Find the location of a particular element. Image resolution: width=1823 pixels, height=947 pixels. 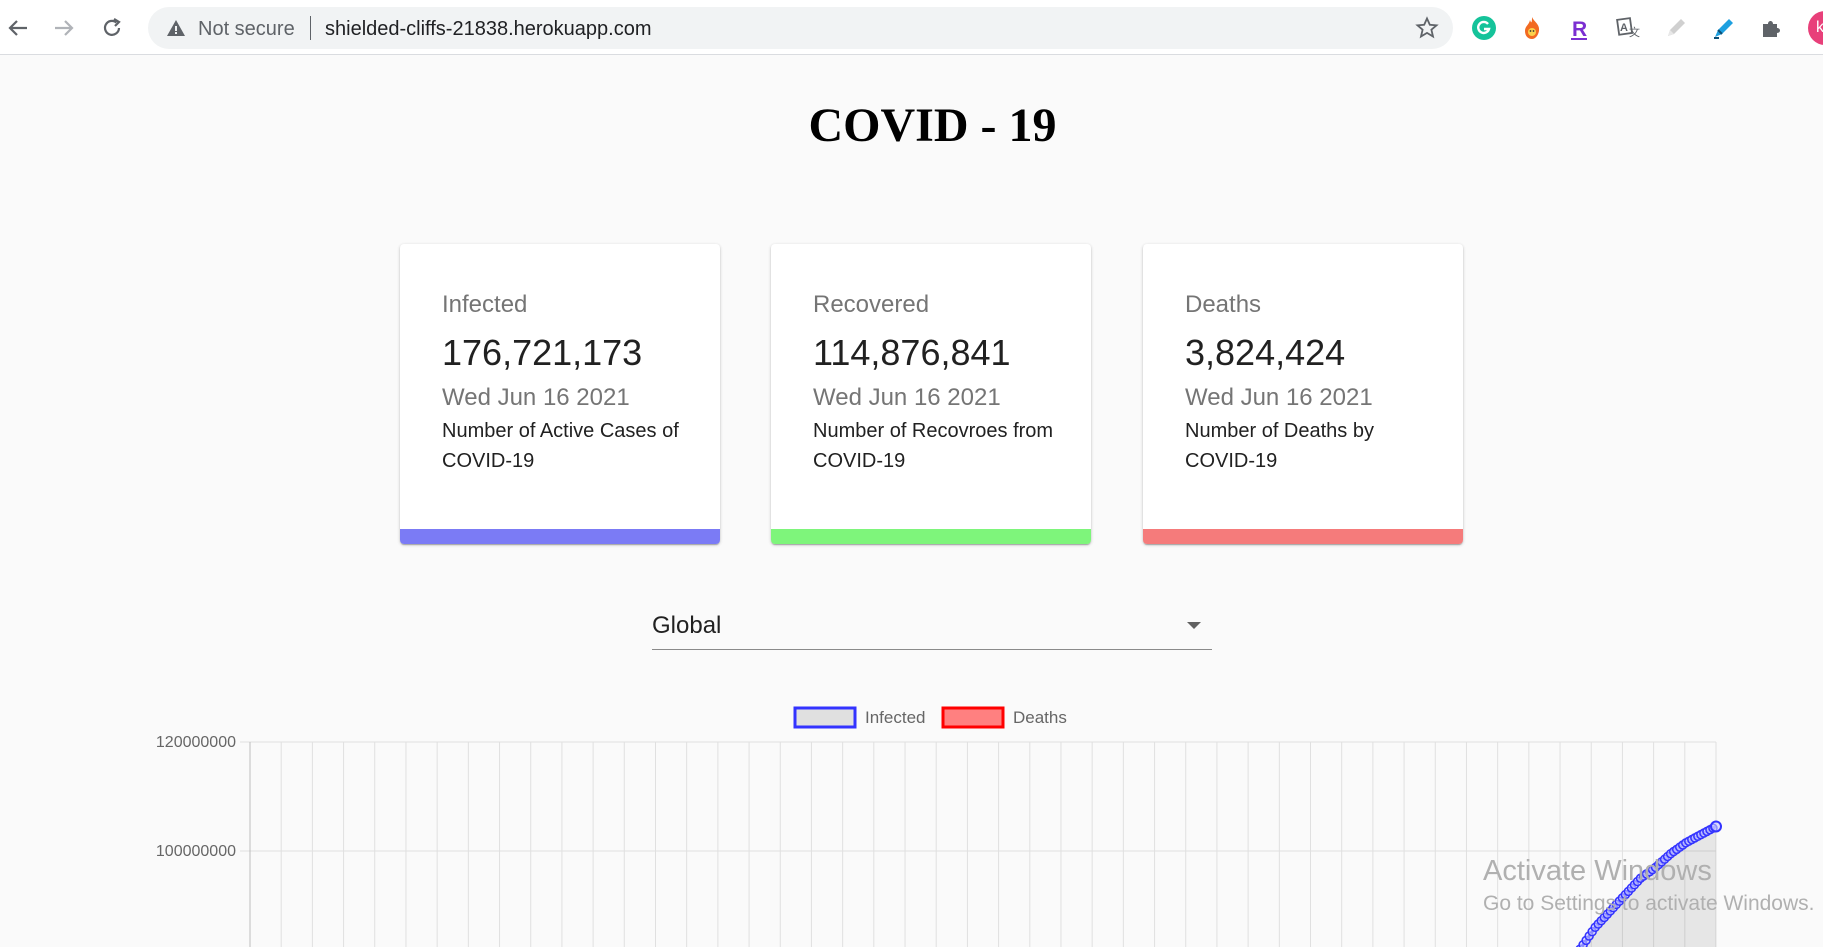

card-description: Number of Recovroes from COVID-19 is located at coordinates (933, 446).